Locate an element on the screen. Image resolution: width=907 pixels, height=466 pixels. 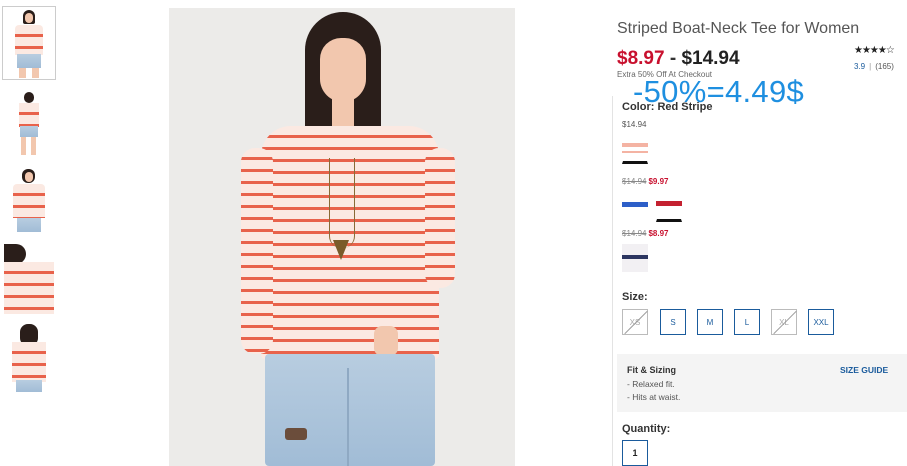
rating-summary: 3.9 | (165) is located at coordinates (874, 66).